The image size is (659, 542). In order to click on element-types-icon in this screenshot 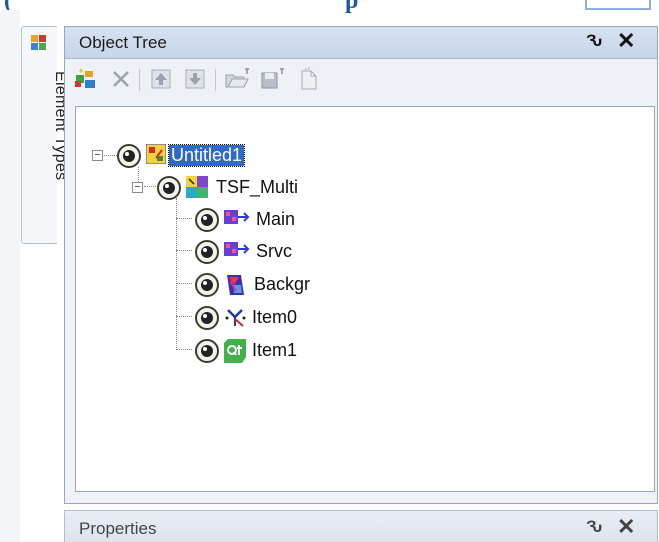, I will do `click(39, 45)`.